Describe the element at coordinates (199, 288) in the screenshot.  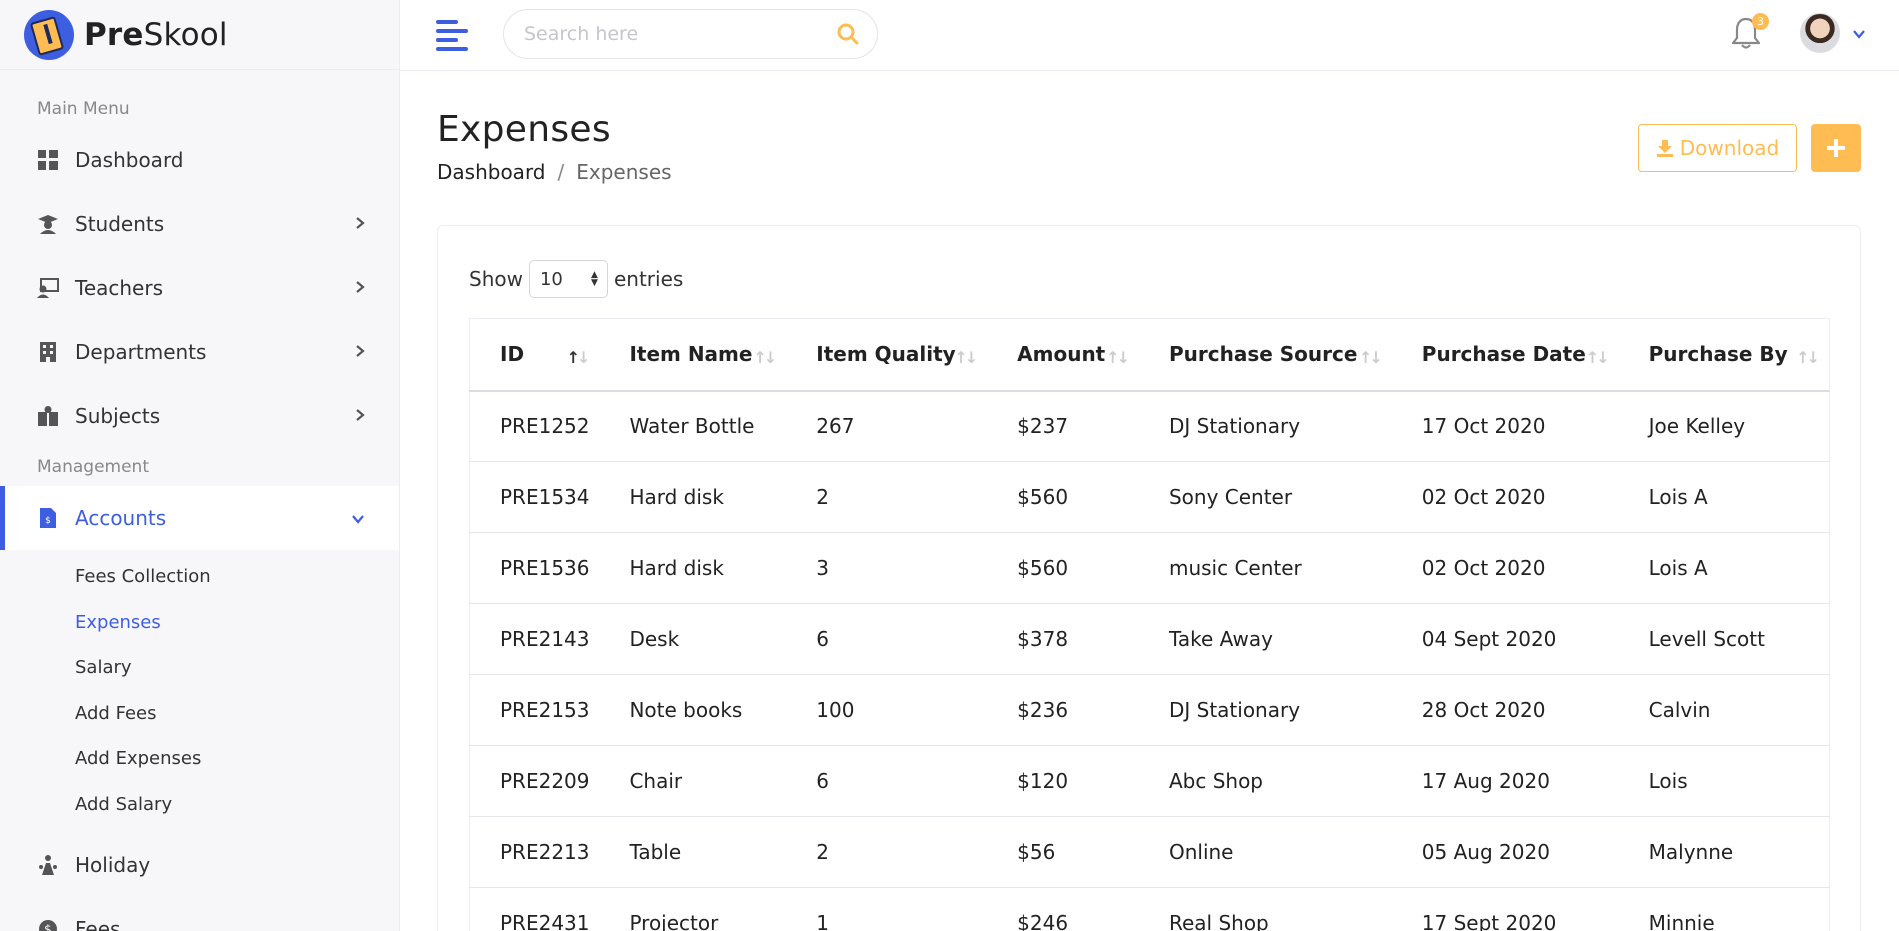
I see `sidebar-item-teachers: Teachers` at that location.